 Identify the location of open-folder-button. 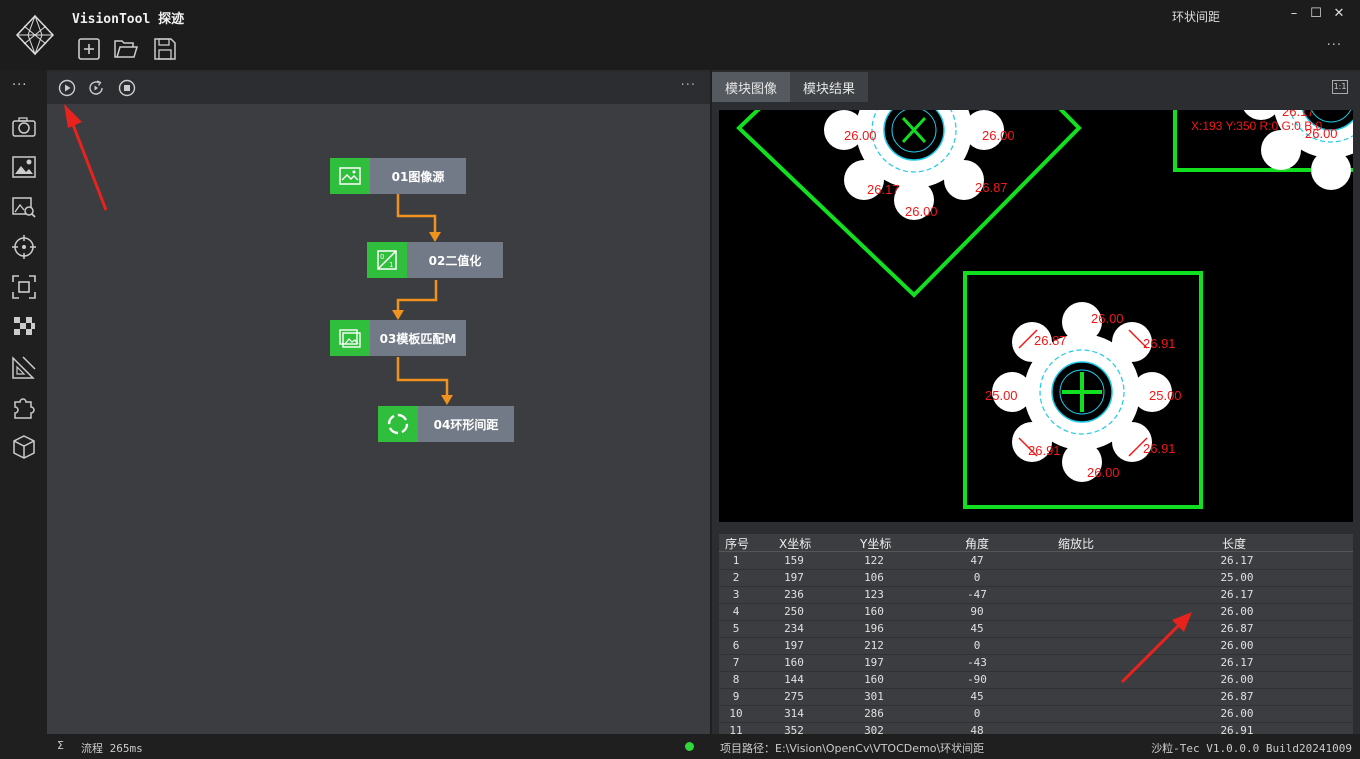
(126, 49).